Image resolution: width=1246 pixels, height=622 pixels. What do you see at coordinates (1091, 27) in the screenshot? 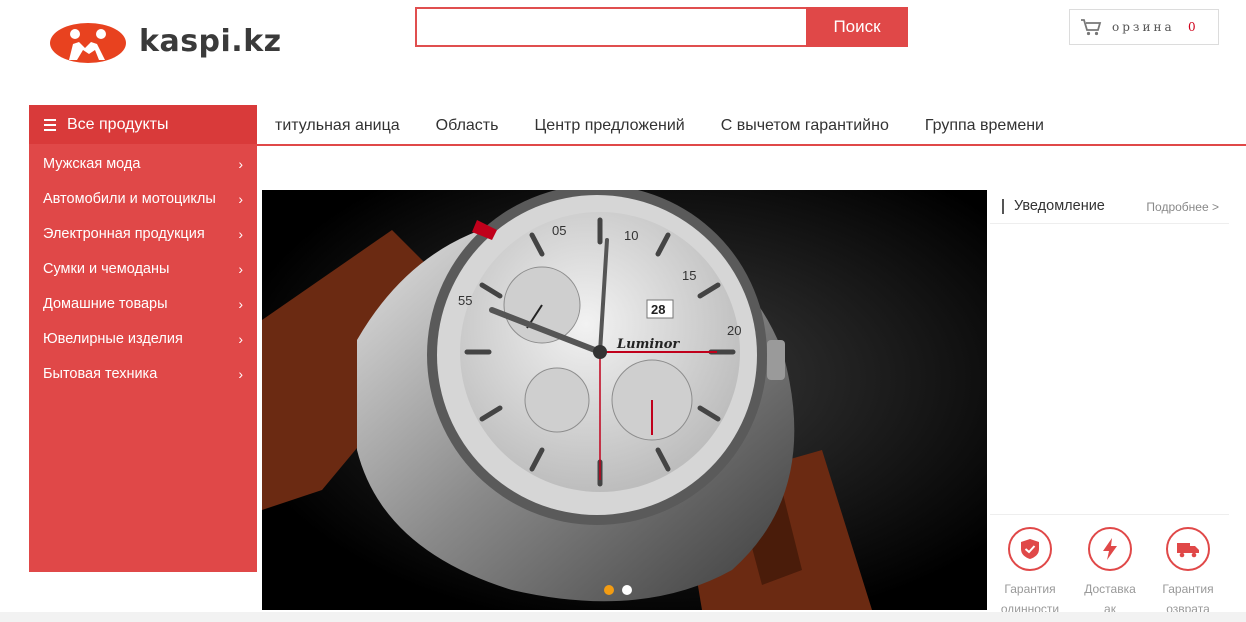
I see `cart-icon` at bounding box center [1091, 27].